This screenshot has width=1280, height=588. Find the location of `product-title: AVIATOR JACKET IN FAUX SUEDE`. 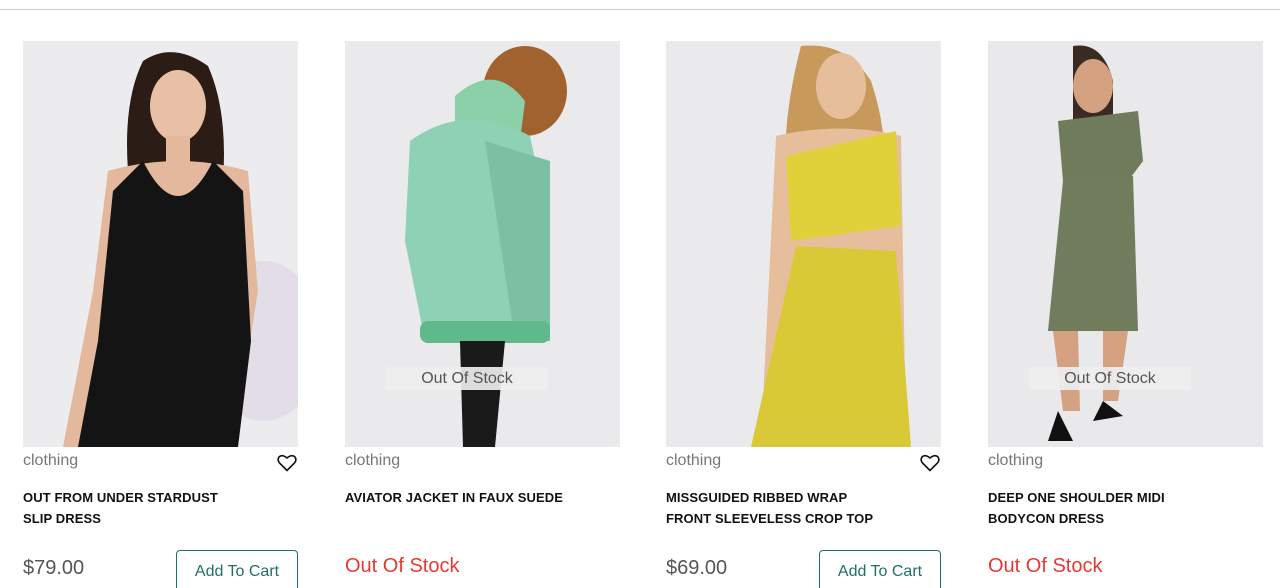

product-title: AVIATOR JACKET IN FAUX SUEDE is located at coordinates (475, 497).